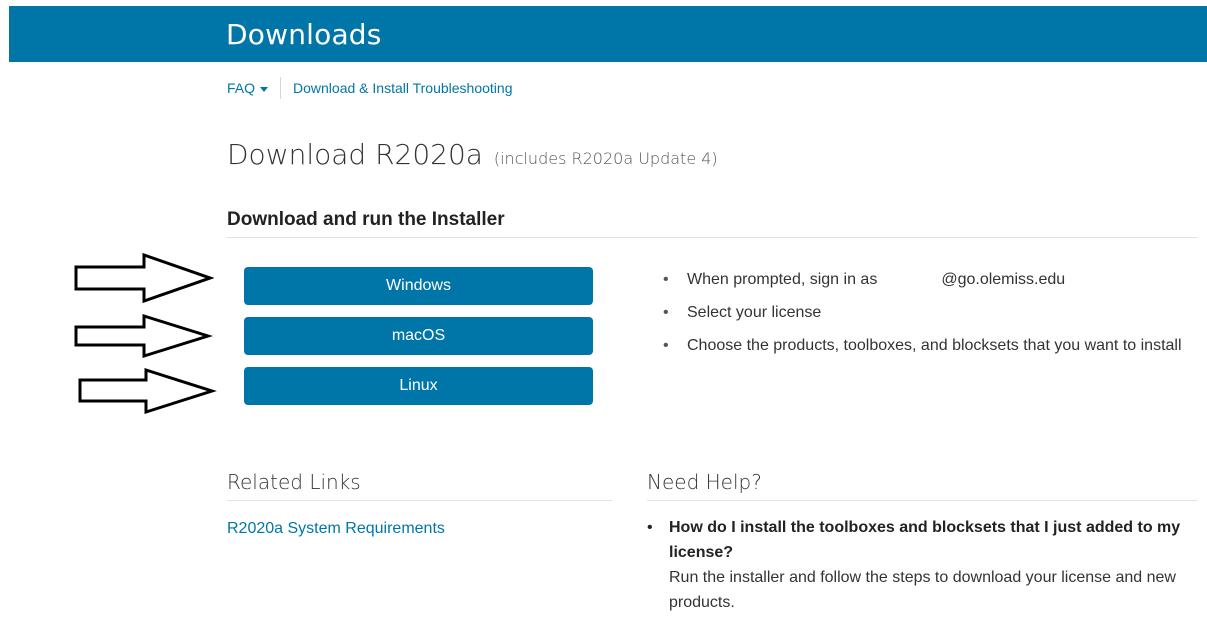  Describe the element at coordinates (264, 89) in the screenshot. I see `caret-down-icon` at that location.